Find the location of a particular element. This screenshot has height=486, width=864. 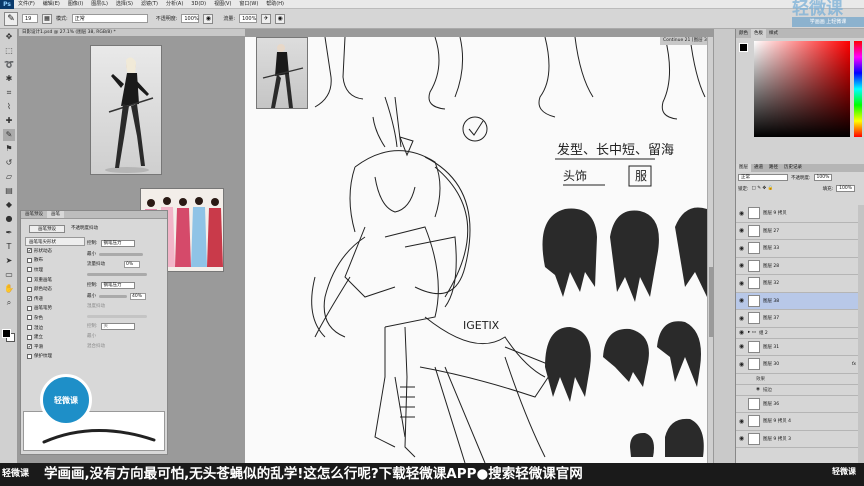

pressure-opacity-icon: ◉ is located at coordinates (208, 18).